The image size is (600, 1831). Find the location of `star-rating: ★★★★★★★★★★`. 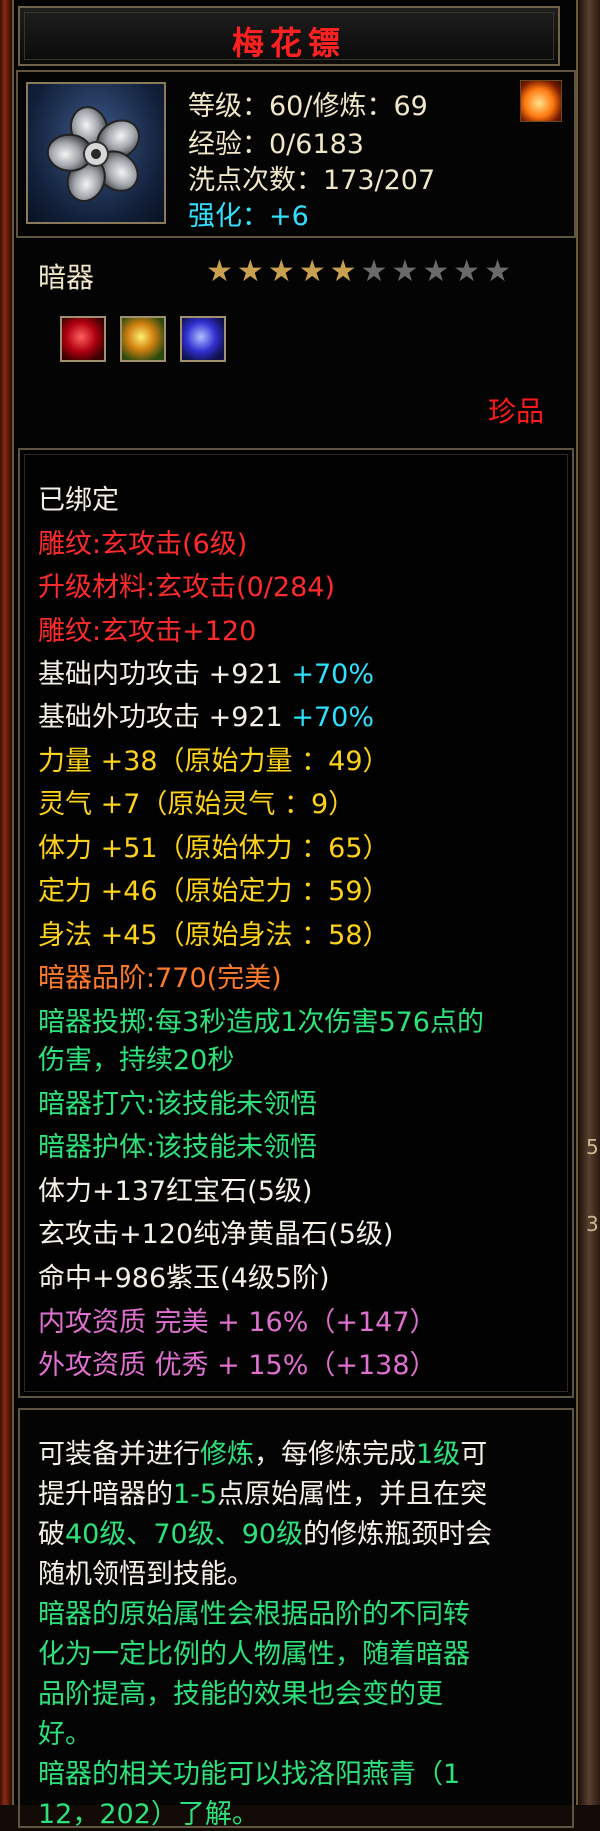

star-rating: ★★★★★★★★★★ is located at coordinates (360, 271).